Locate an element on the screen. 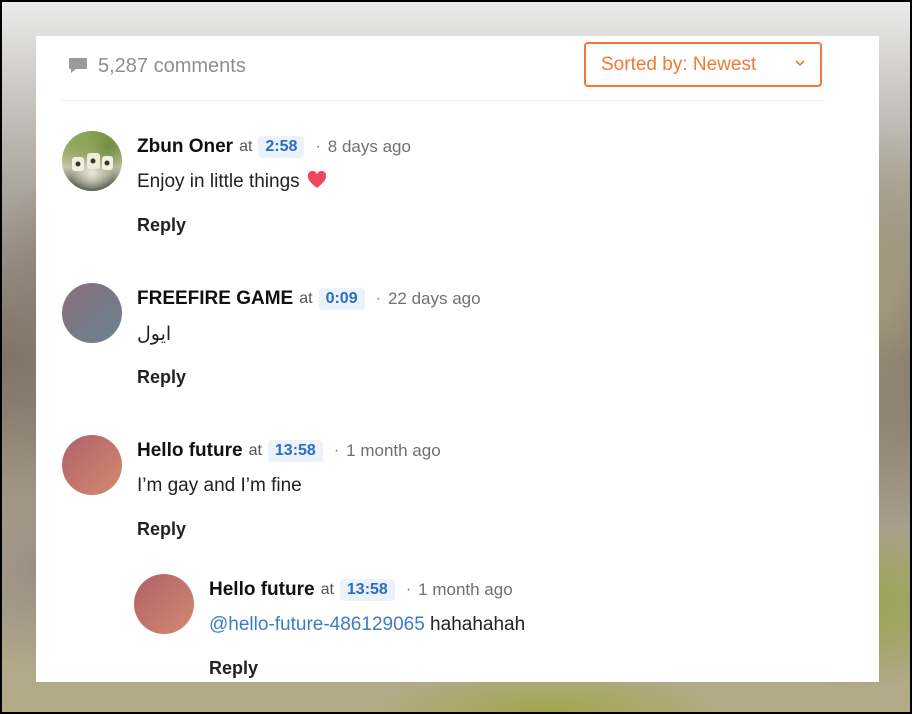  comment-timestamp-link: 2:58 is located at coordinates (281, 147).